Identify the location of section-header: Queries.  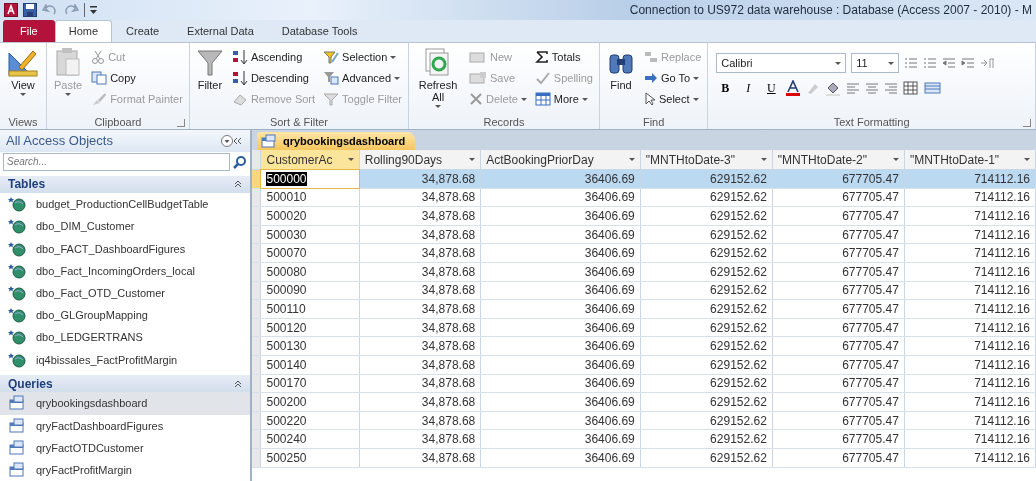
(125, 383).